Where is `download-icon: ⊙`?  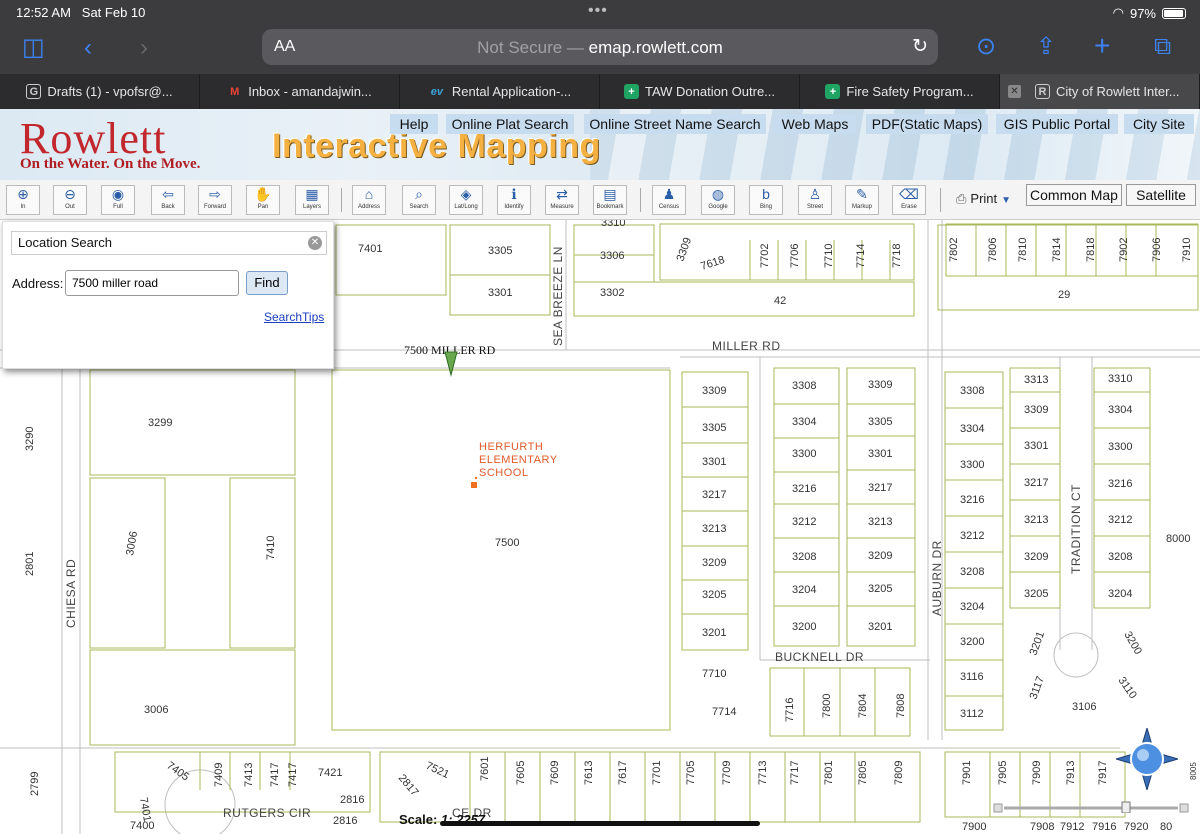 download-icon: ⊙ is located at coordinates (986, 47).